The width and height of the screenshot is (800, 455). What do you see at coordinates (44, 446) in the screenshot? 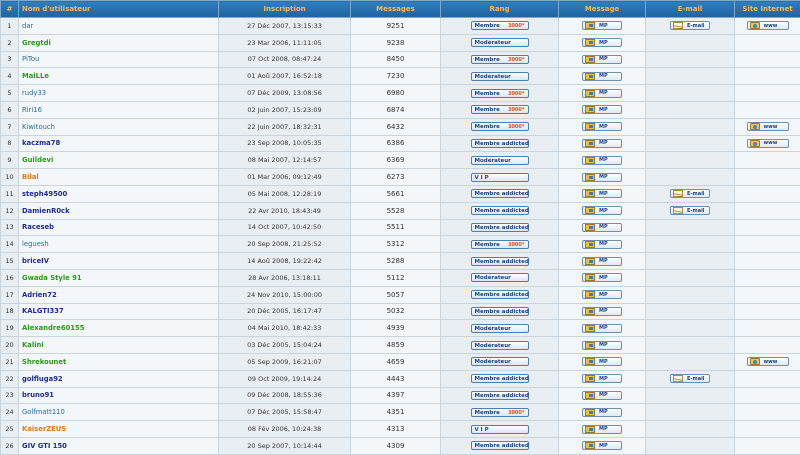
I see `username-text: GIV GTI 150` at bounding box center [44, 446].